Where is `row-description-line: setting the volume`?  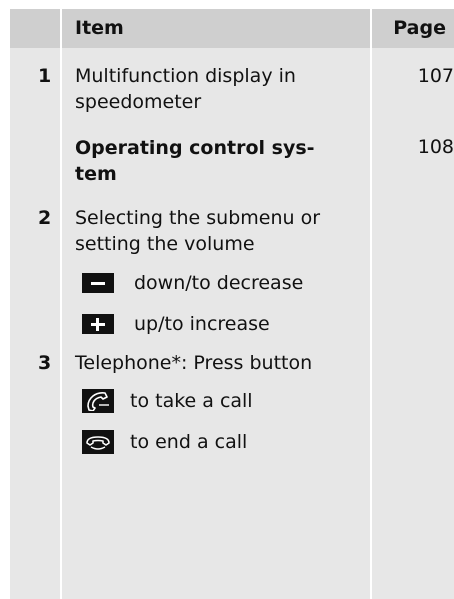
row-description-line: setting the volume is located at coordinates (165, 244).